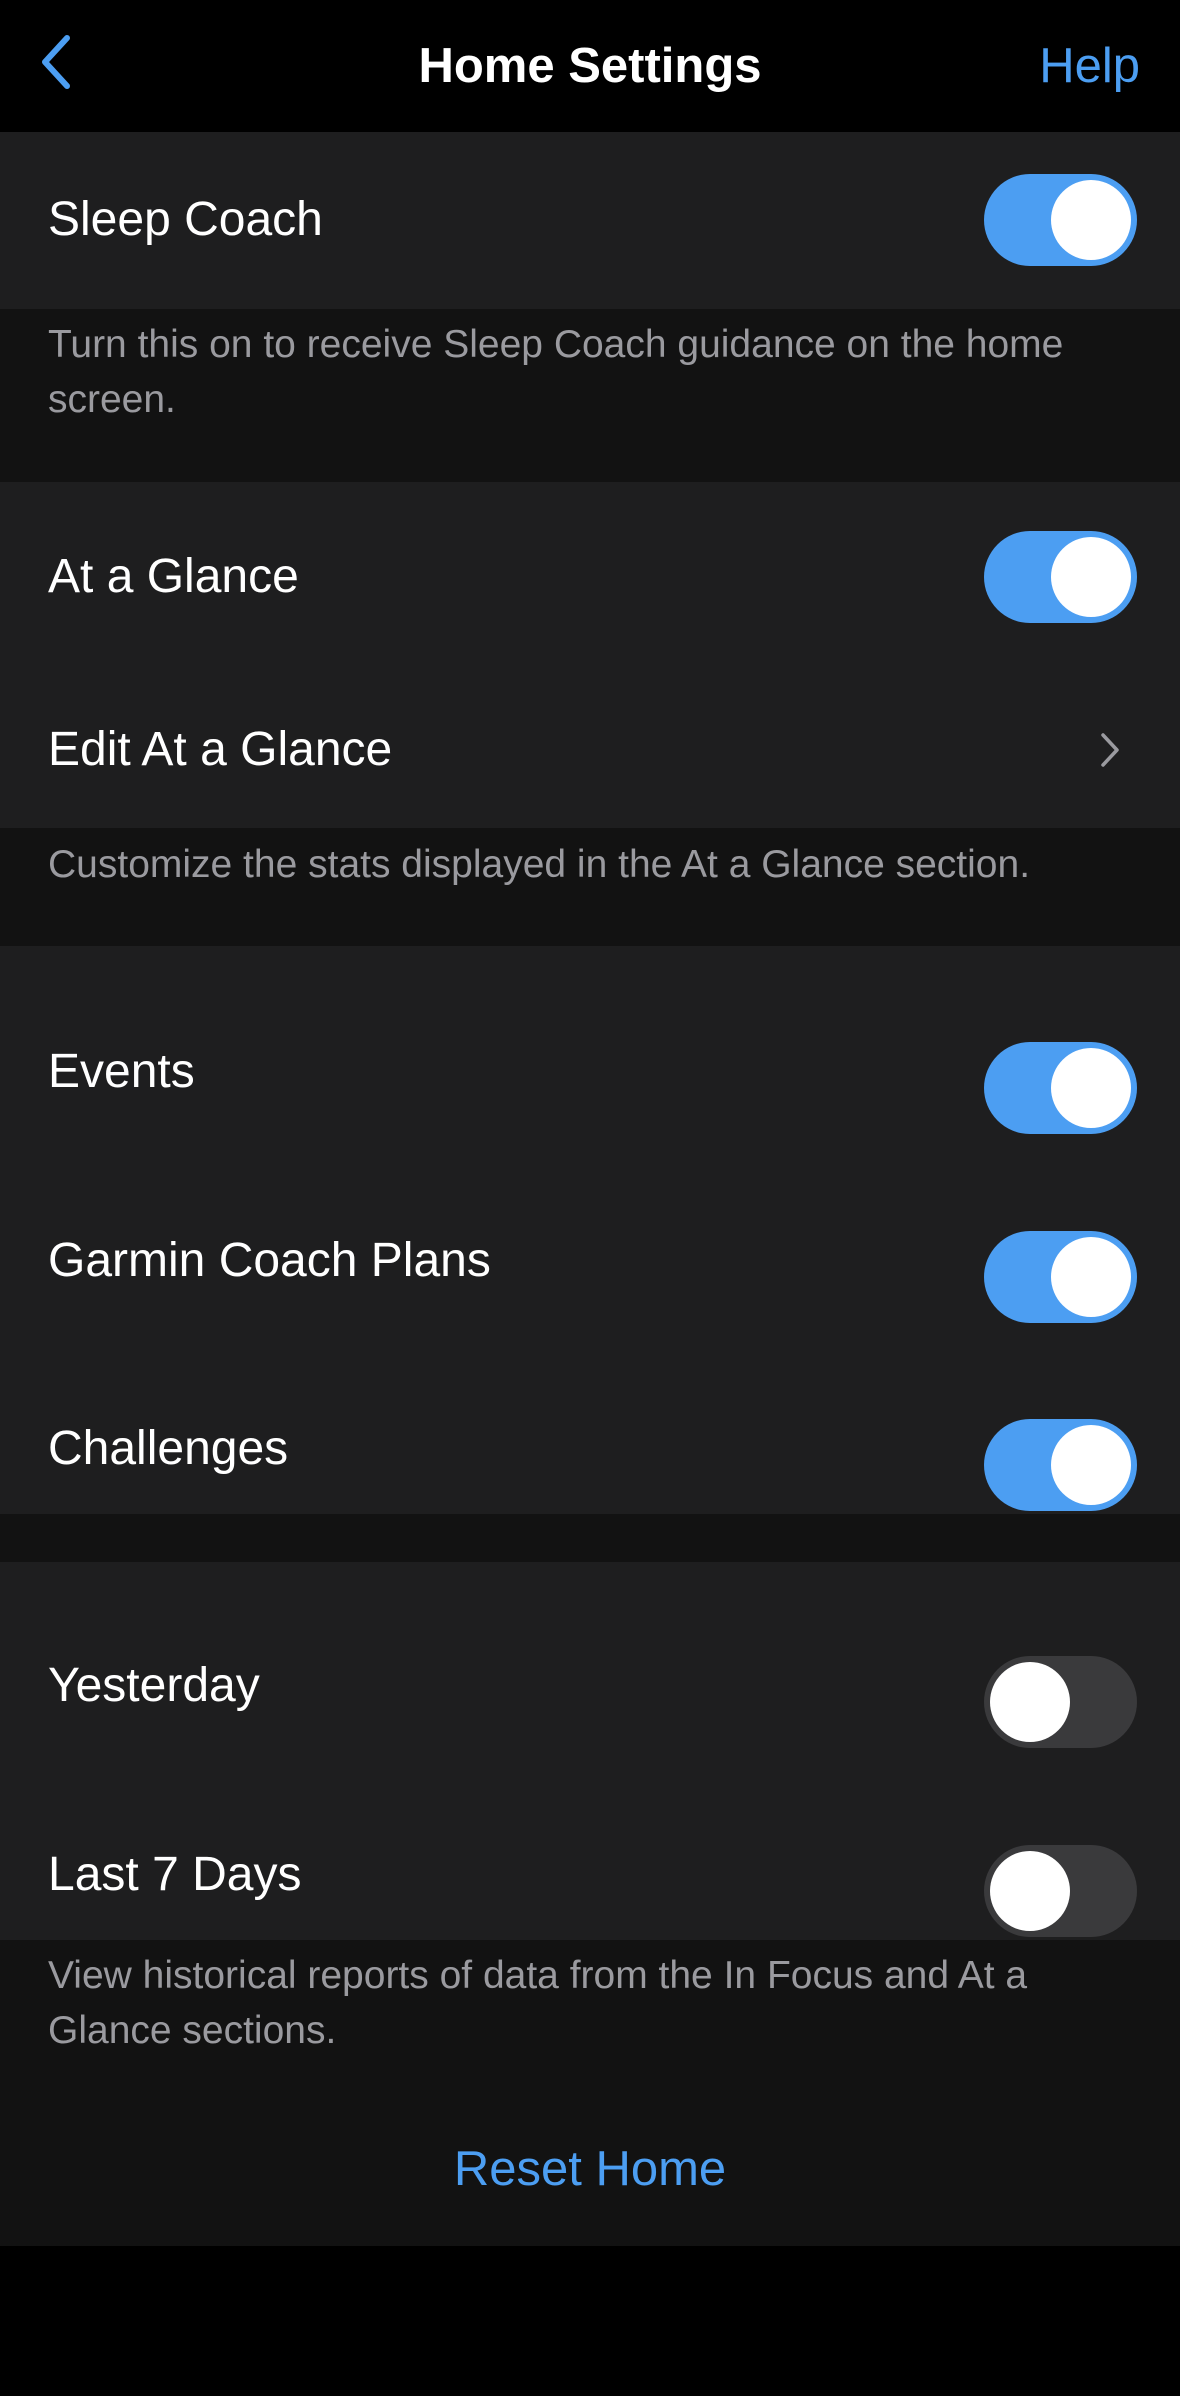 The width and height of the screenshot is (1180, 2396). I want to click on last-7-days-label: Last 7 Days, so click(175, 1874).